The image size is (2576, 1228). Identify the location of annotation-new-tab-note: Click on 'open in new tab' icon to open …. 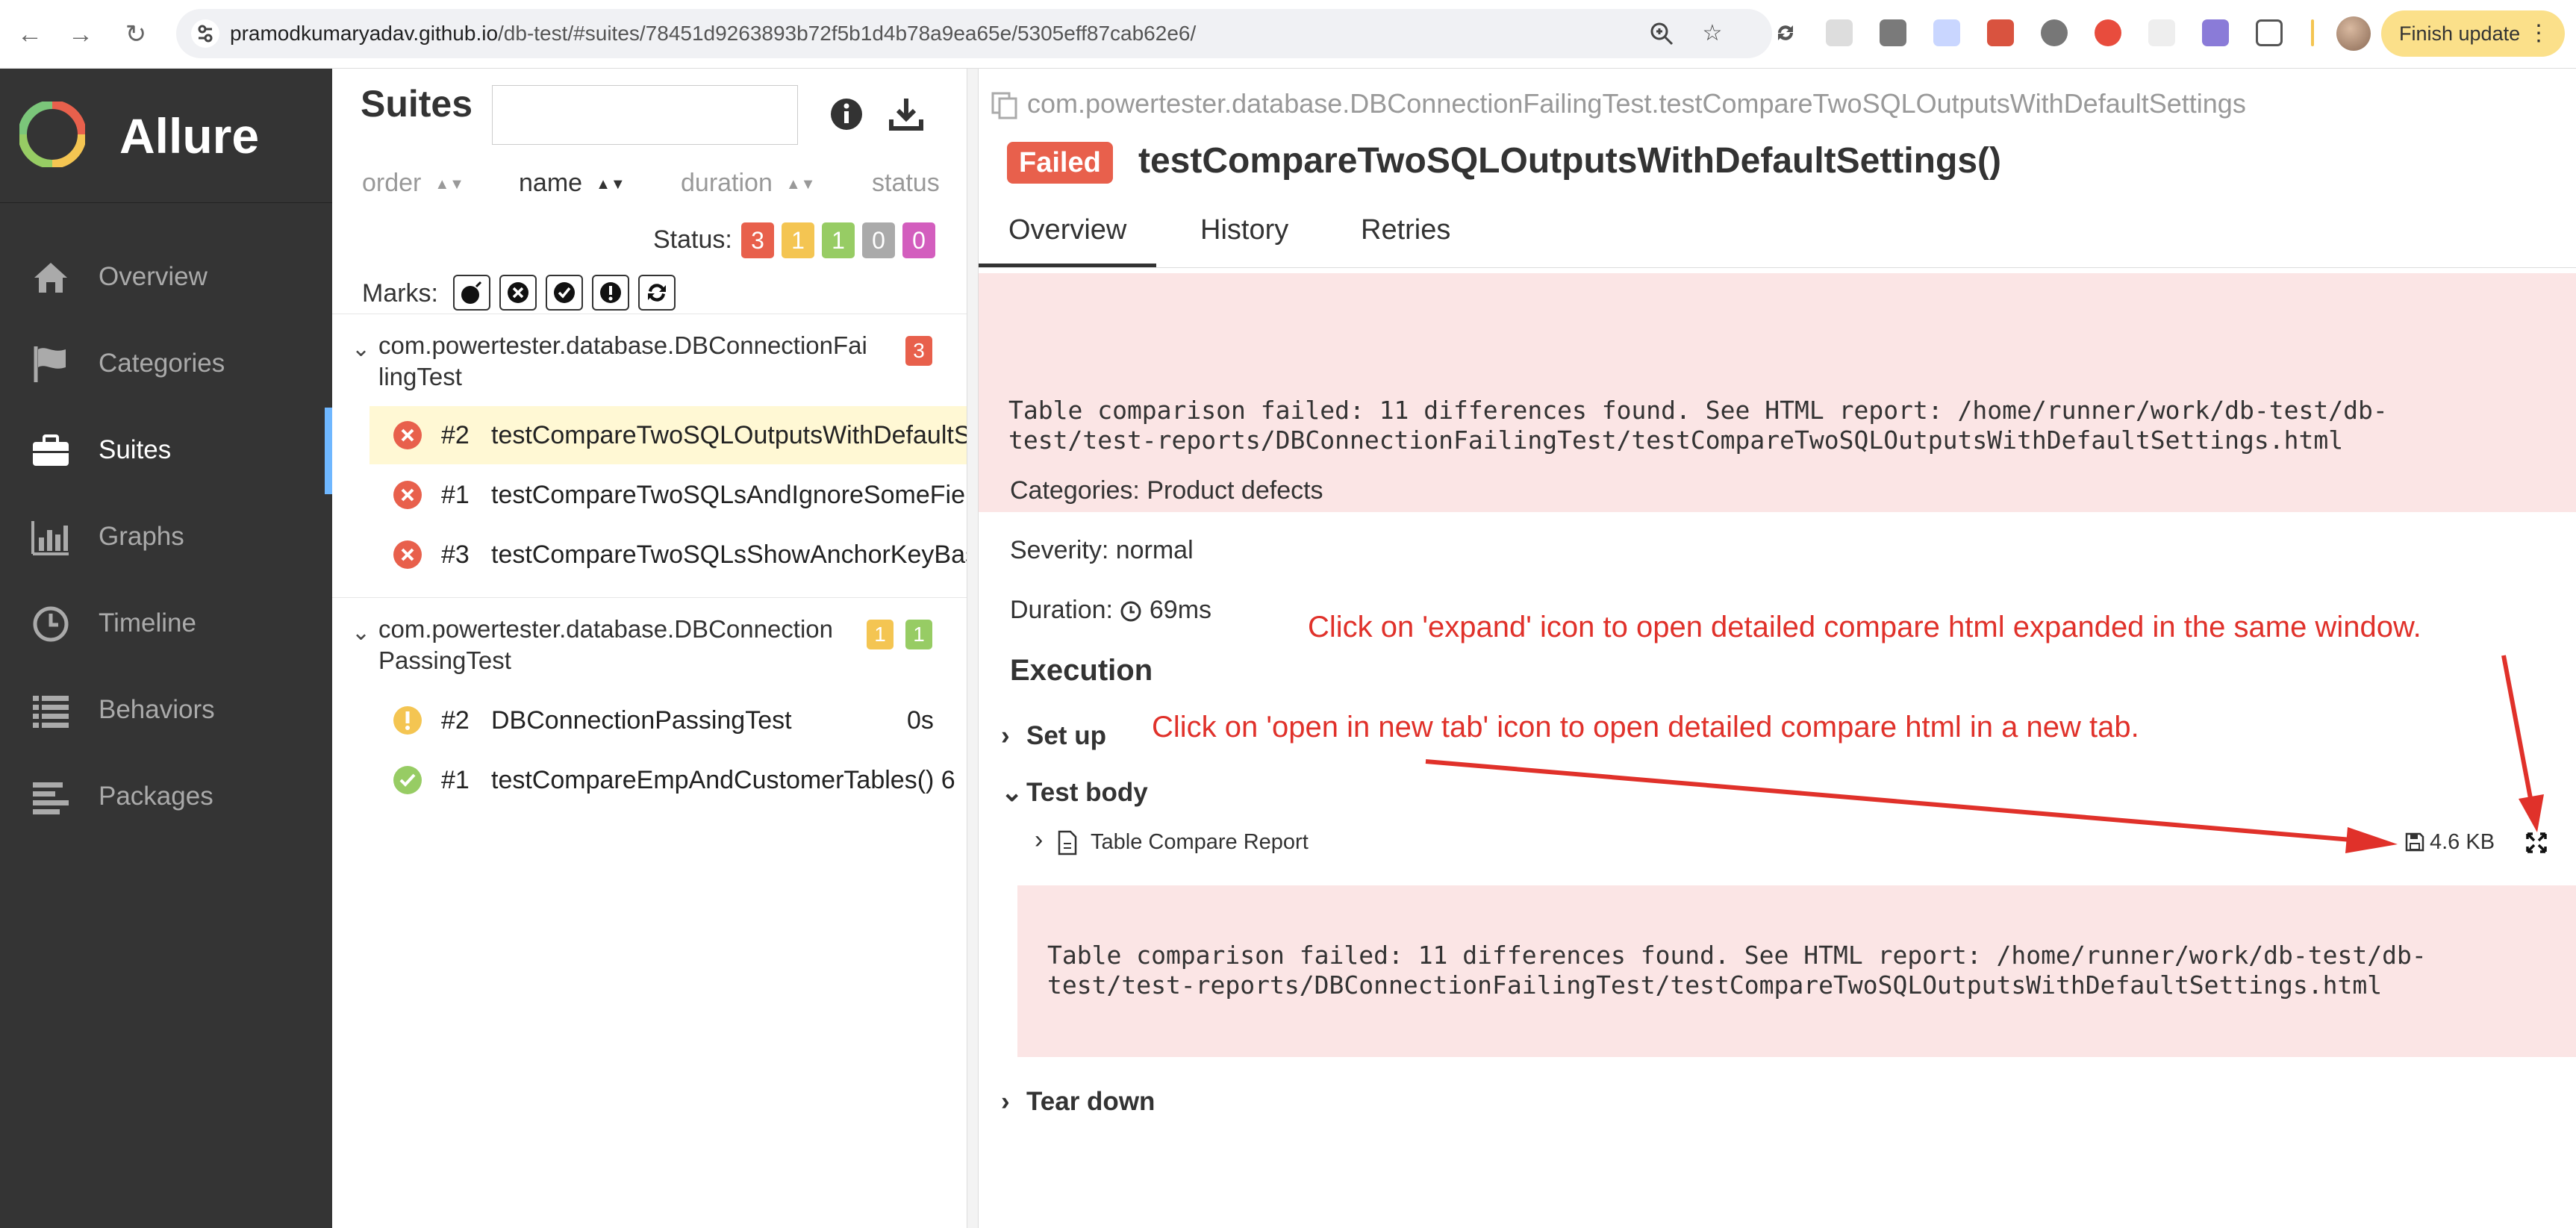
(1645, 728).